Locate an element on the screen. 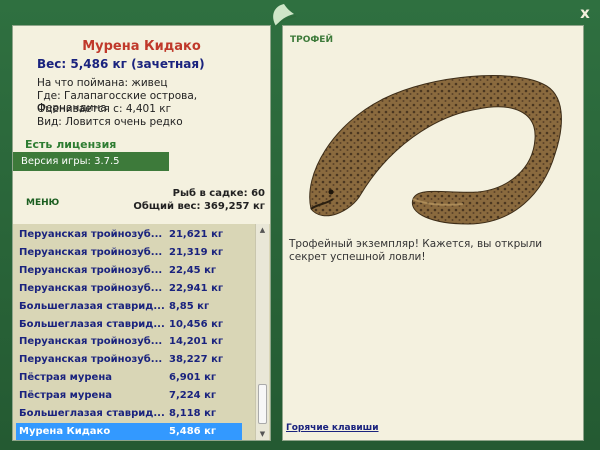  catch-stats: Рыб в садке: 60 Общий вес: 369,257 кг is located at coordinates (199, 200).